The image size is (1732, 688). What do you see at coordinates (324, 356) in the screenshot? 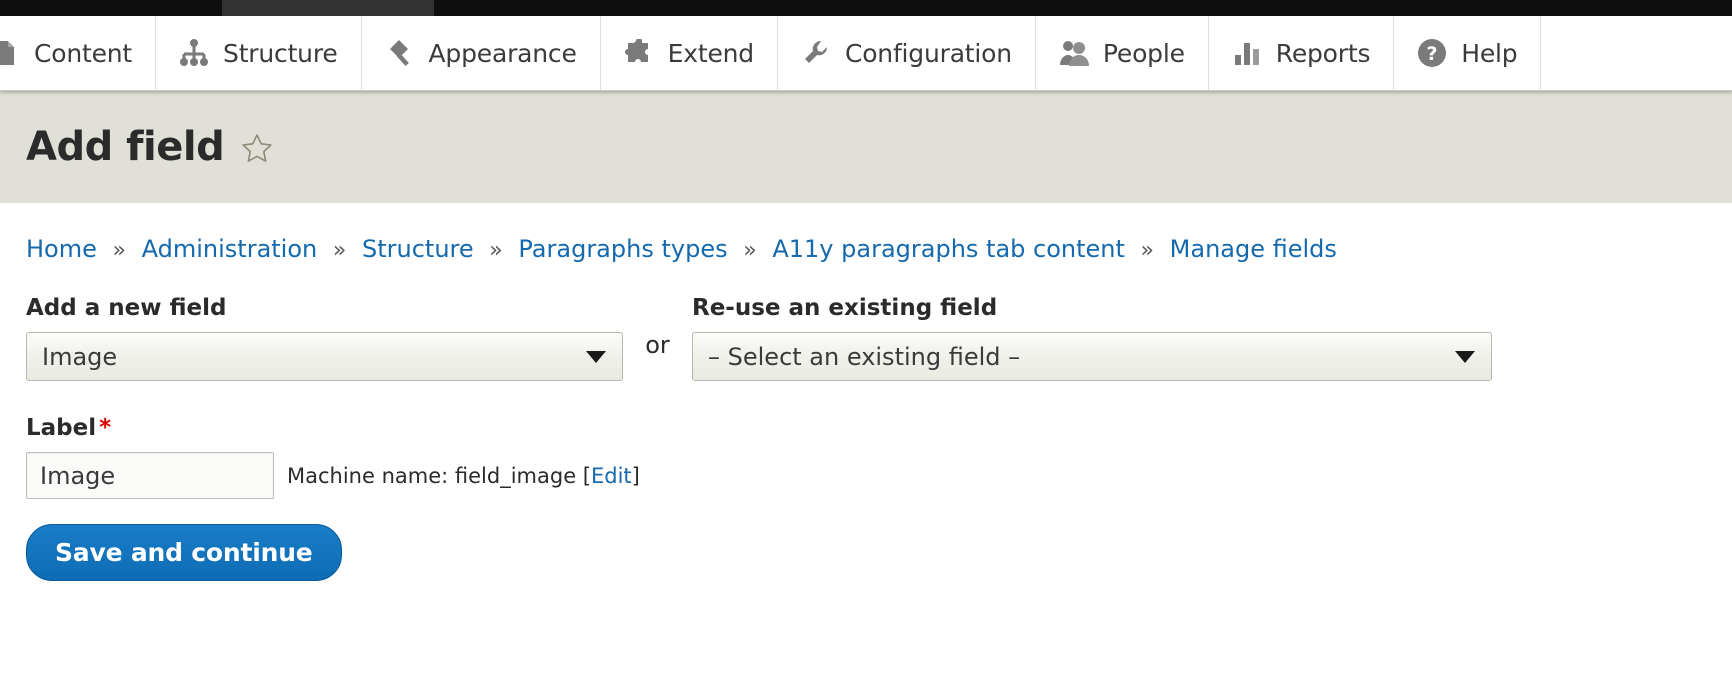
I see `new-field-type-select: Image` at bounding box center [324, 356].